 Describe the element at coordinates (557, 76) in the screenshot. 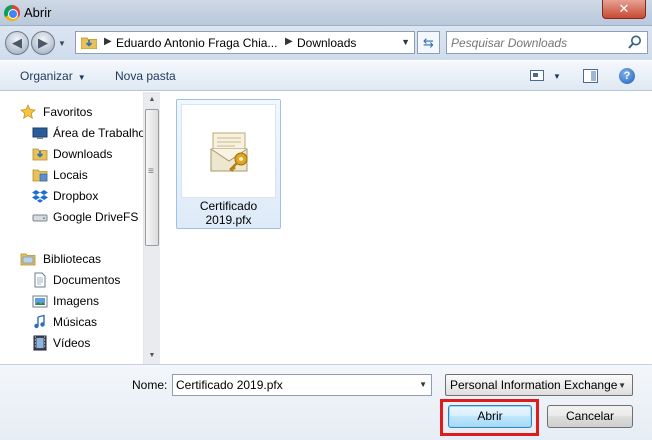

I see `view-options-dropdown: ▼` at that location.